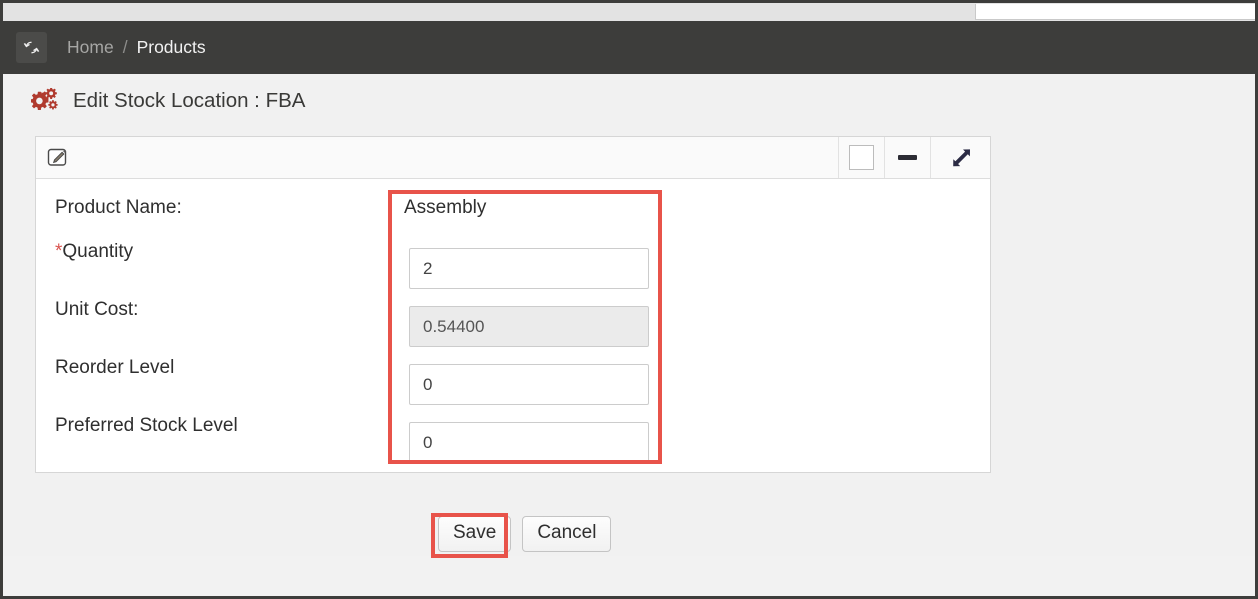 This screenshot has width=1258, height=599. I want to click on label-reorder-level: Reorder Level, so click(115, 367).